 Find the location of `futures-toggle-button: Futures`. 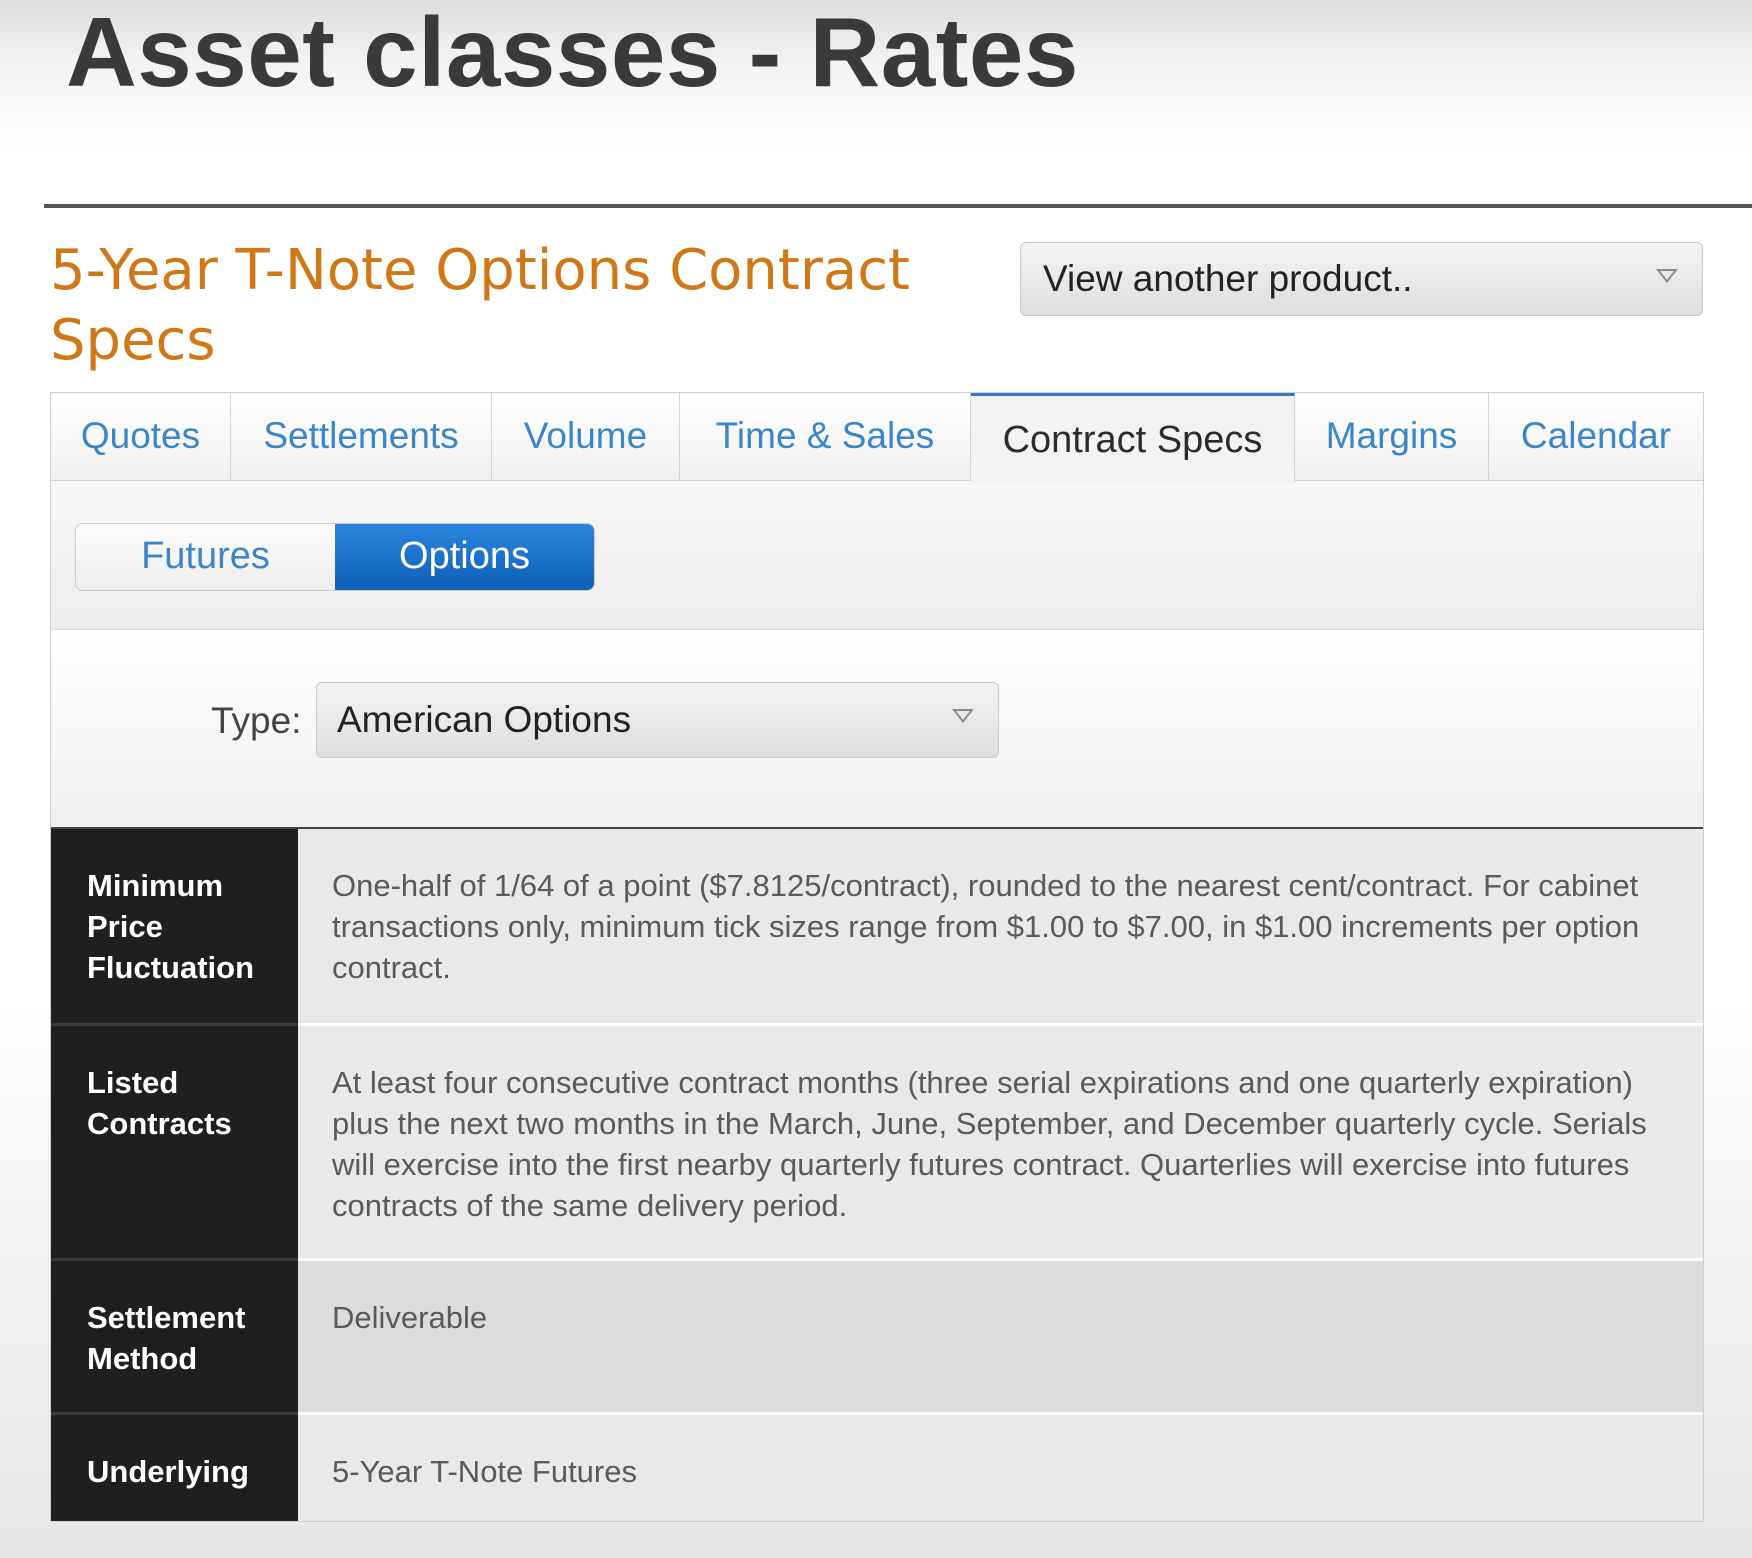

futures-toggle-button: Futures is located at coordinates (205, 557).